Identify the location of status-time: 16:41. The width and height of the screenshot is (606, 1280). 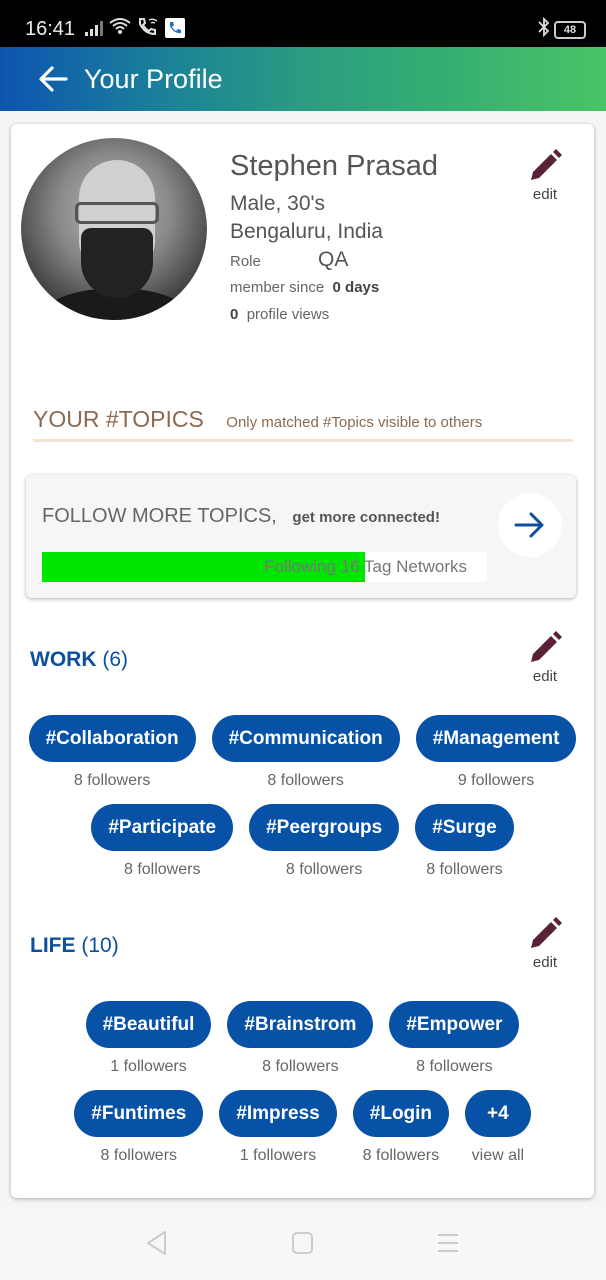
(50, 29).